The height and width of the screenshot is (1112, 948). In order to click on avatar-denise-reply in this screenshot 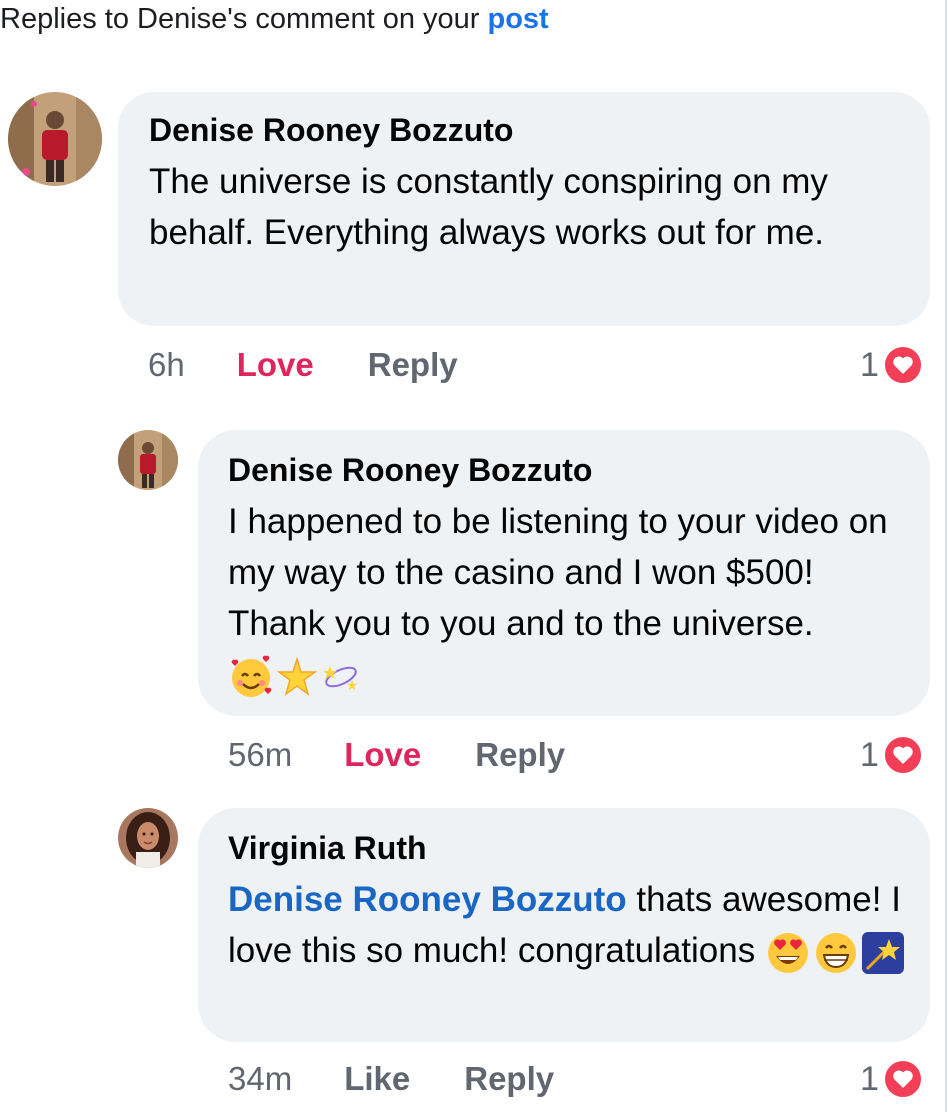, I will do `click(148, 460)`.